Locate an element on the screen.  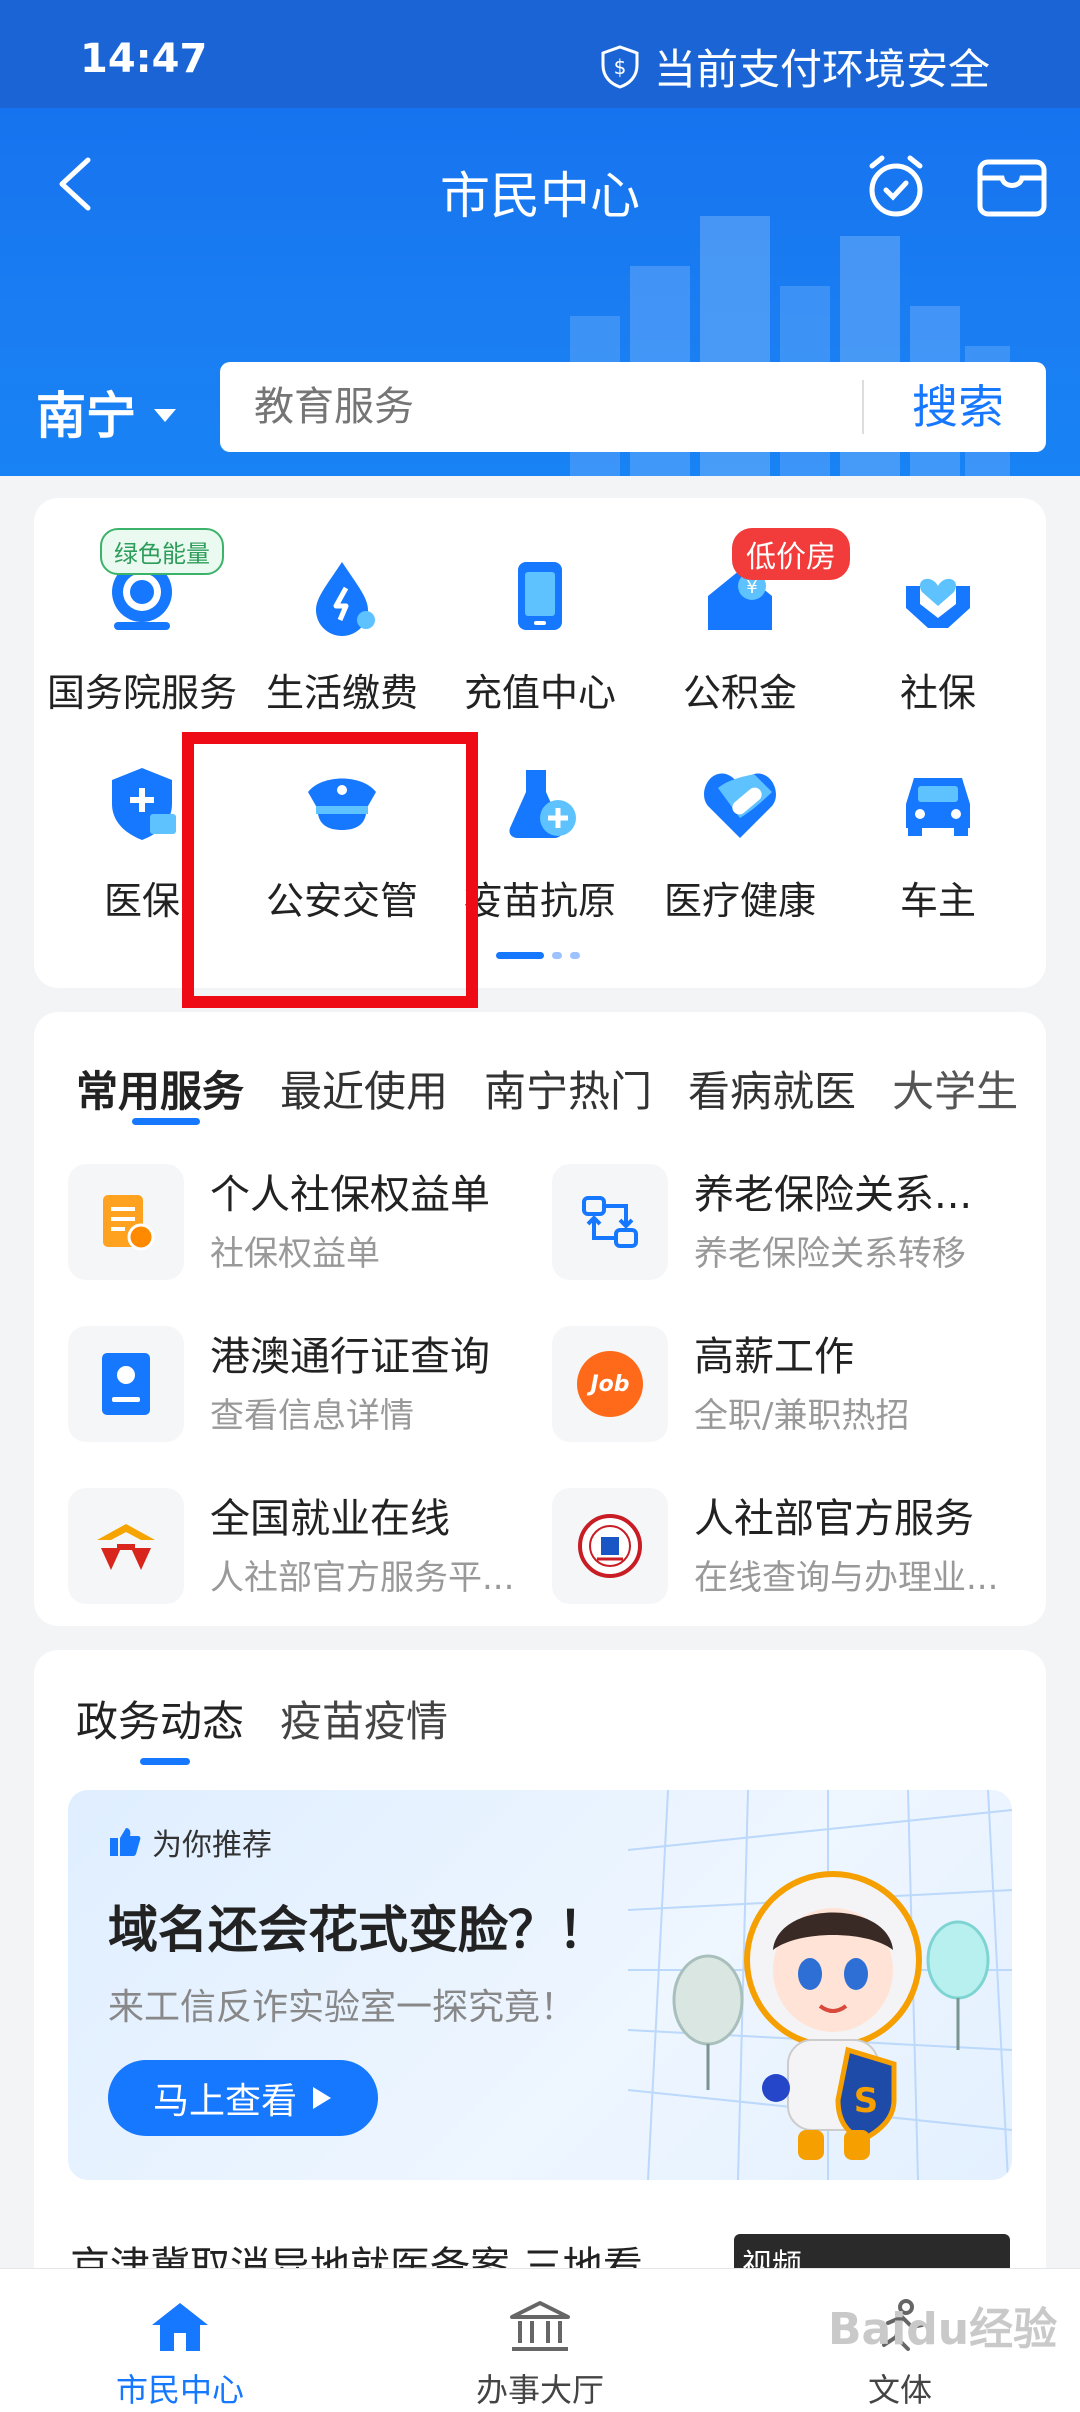
service-item-social-rights: 个人社保权益单 社保权益单 is located at coordinates (303, 1222).